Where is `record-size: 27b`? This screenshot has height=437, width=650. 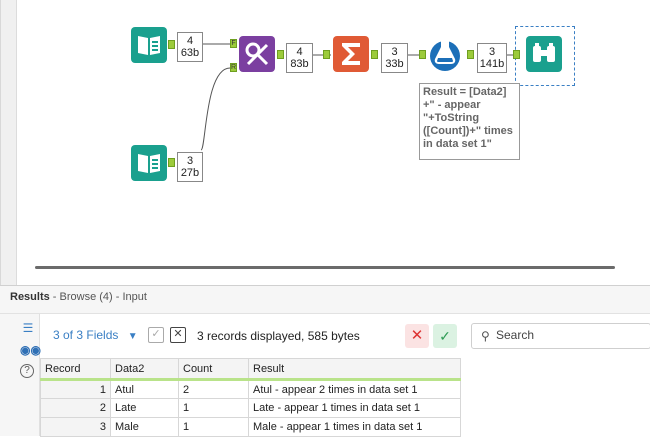 record-size: 27b is located at coordinates (190, 173).